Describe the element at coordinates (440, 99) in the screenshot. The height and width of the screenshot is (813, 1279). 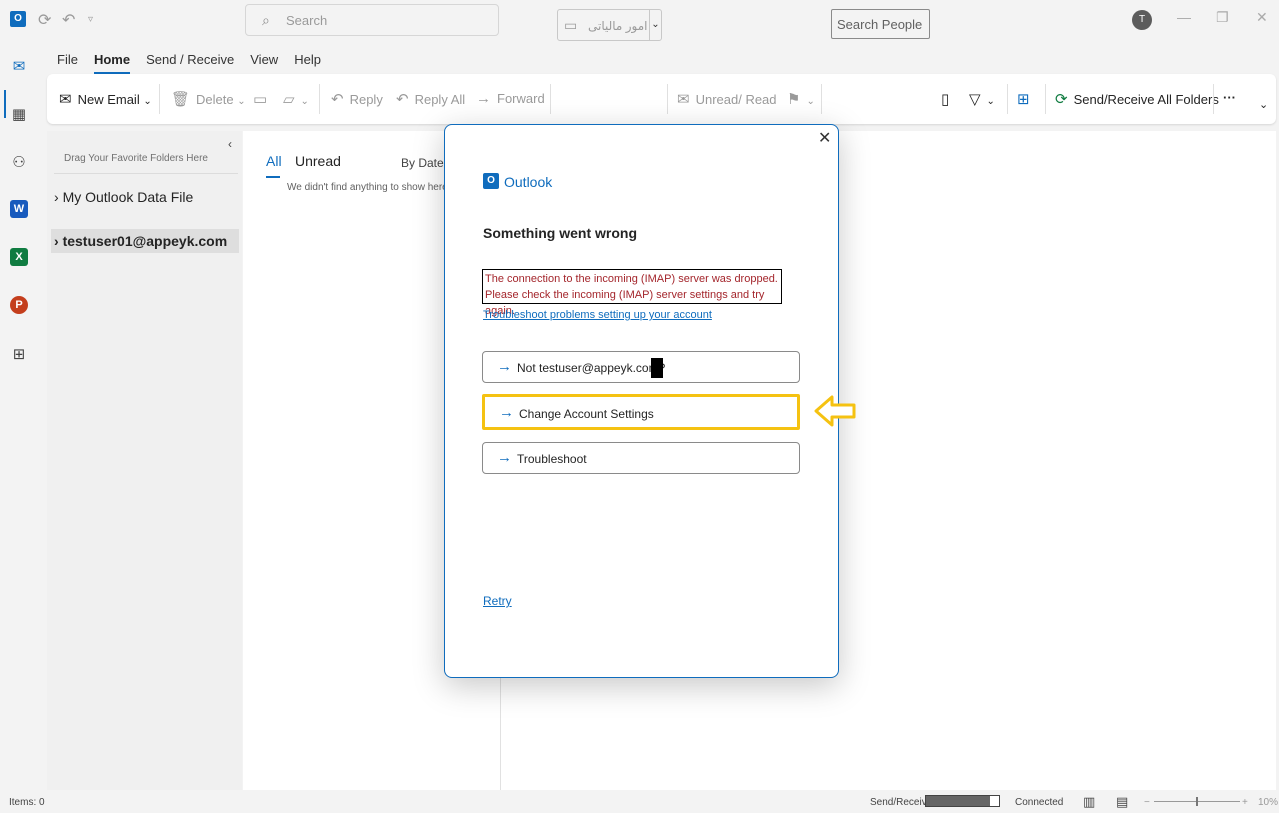
I see `reply-all-label: Reply All` at that location.